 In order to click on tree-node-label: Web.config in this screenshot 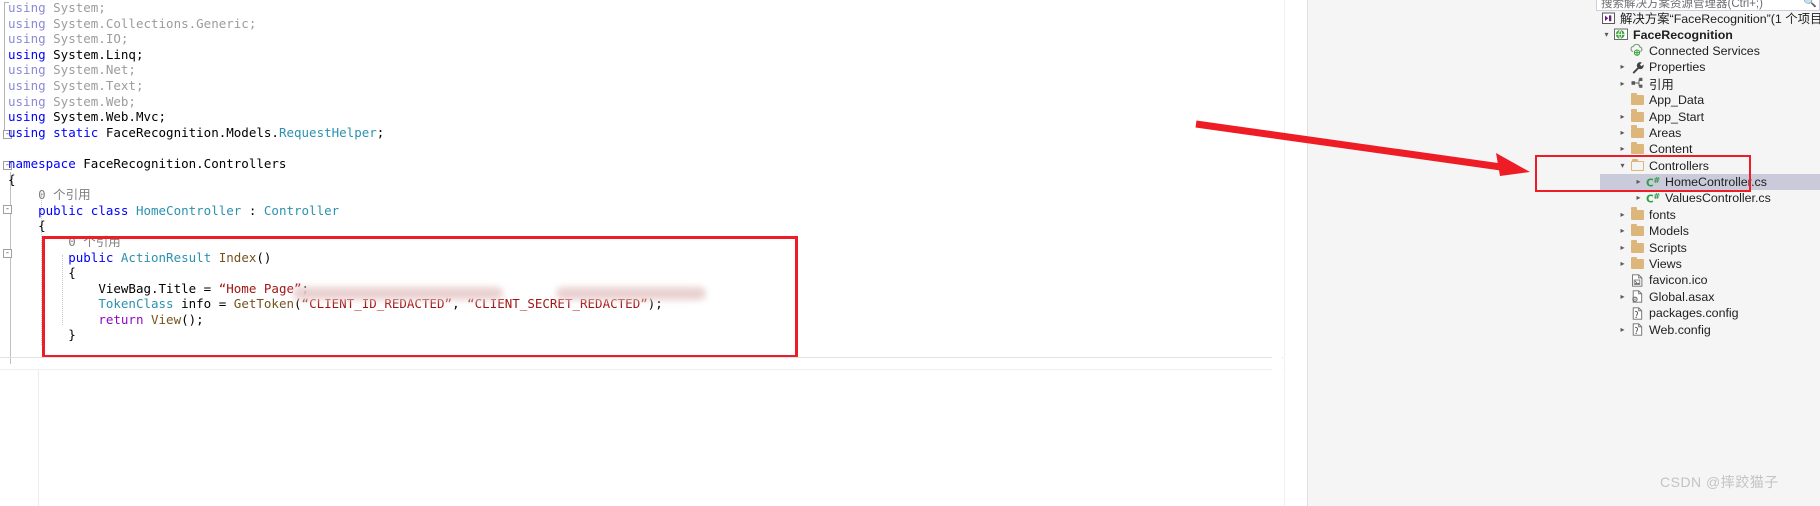, I will do `click(1680, 329)`.